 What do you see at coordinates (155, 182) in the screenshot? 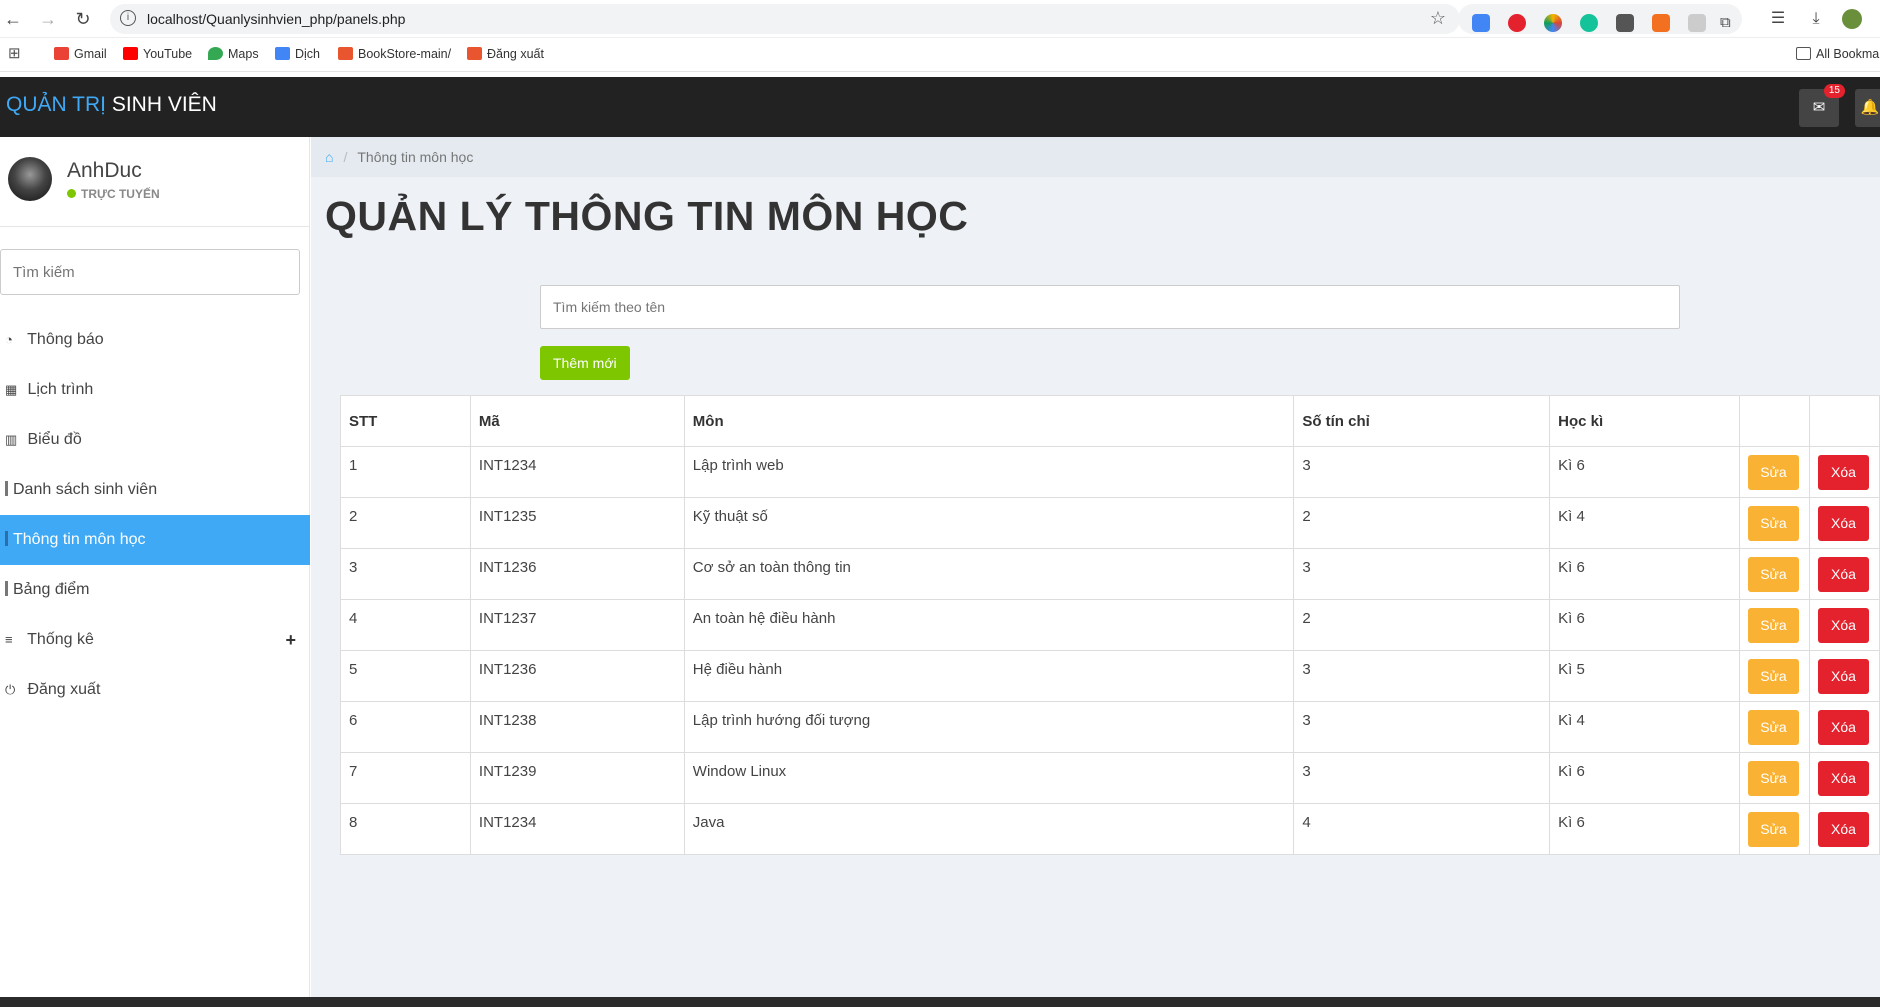
I see `user-panel: AnhDuc TRỰC TUYẾN` at bounding box center [155, 182].